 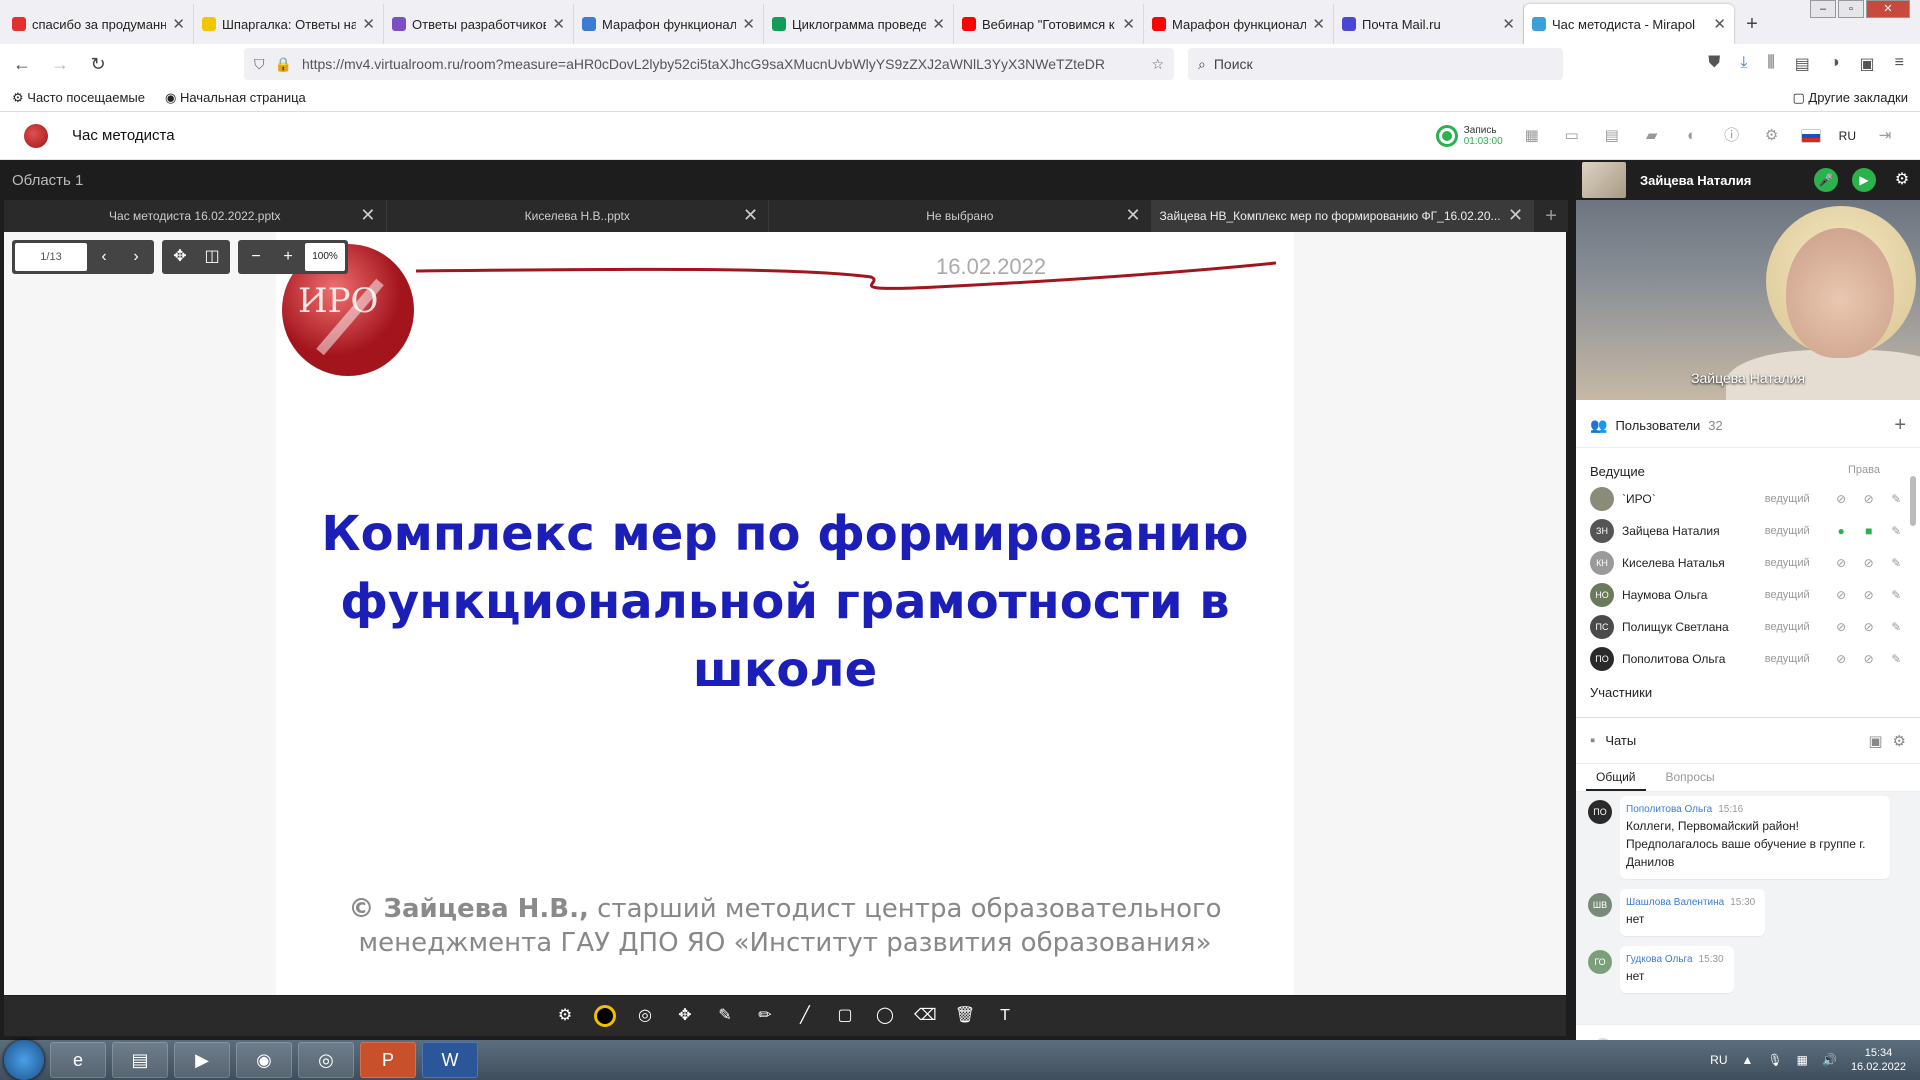 I want to click on pocket-icon: ⛊, so click(x=1714, y=64).